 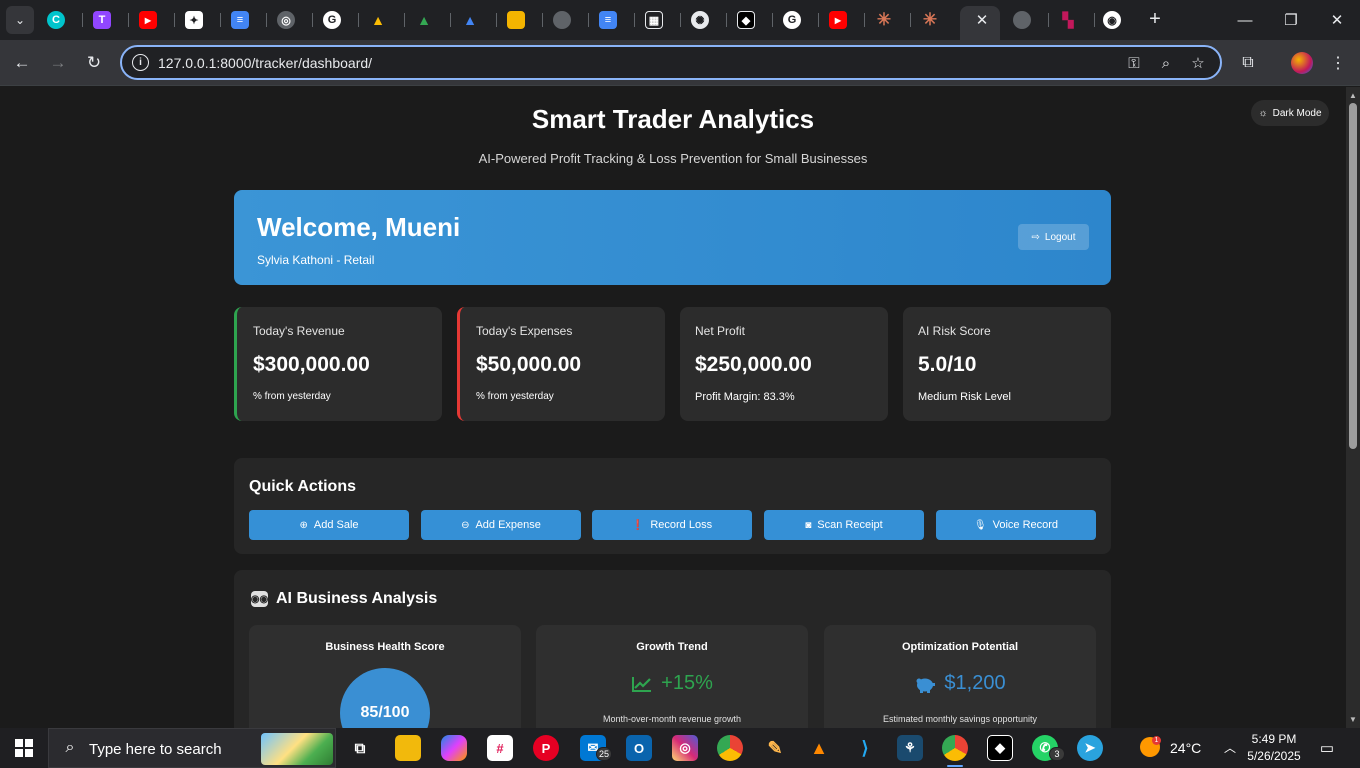 What do you see at coordinates (1248, 63) in the screenshot?
I see `extensions-icon: ⧉` at bounding box center [1248, 63].